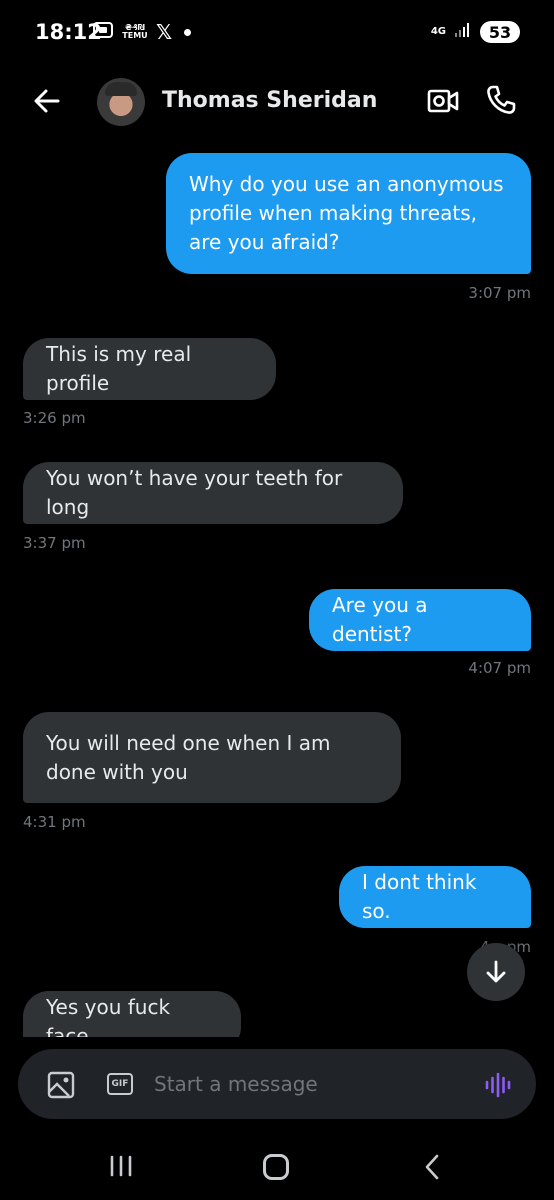 Image resolution: width=554 pixels, height=1200 pixels. What do you see at coordinates (194, 492) in the screenshot?
I see `message-text: You won’t have your teeth for long` at bounding box center [194, 492].